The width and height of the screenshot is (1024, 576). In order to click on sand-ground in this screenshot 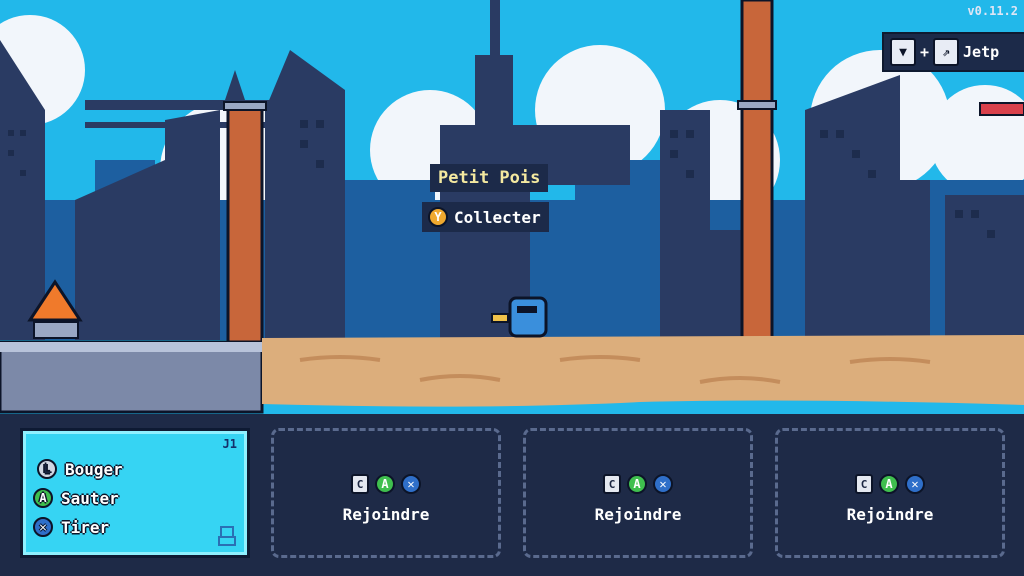, I will do `click(643, 371)`.